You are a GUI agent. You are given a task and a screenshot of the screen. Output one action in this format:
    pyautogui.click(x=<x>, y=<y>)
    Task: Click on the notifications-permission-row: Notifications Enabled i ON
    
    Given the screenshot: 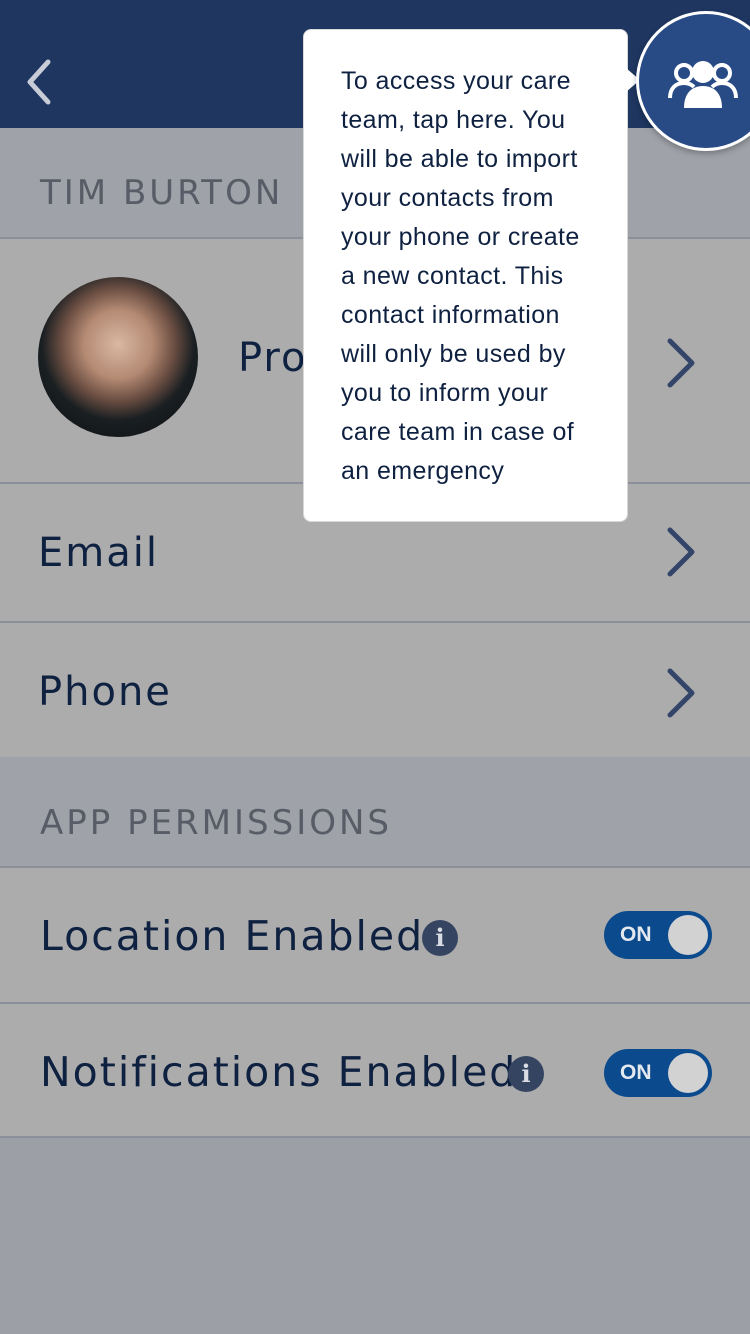 What is the action you would take?
    pyautogui.click(x=375, y=1070)
    